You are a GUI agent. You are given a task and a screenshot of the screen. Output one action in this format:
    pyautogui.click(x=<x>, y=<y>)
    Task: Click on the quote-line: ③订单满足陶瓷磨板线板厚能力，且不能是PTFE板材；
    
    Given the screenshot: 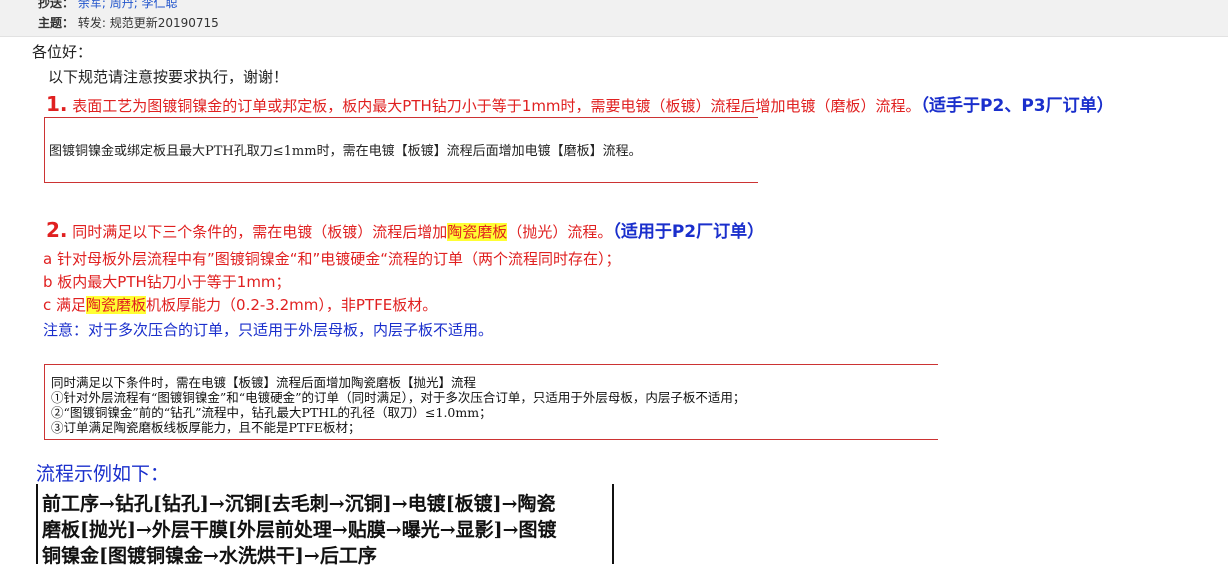 What is the action you would take?
    pyautogui.click(x=206, y=427)
    